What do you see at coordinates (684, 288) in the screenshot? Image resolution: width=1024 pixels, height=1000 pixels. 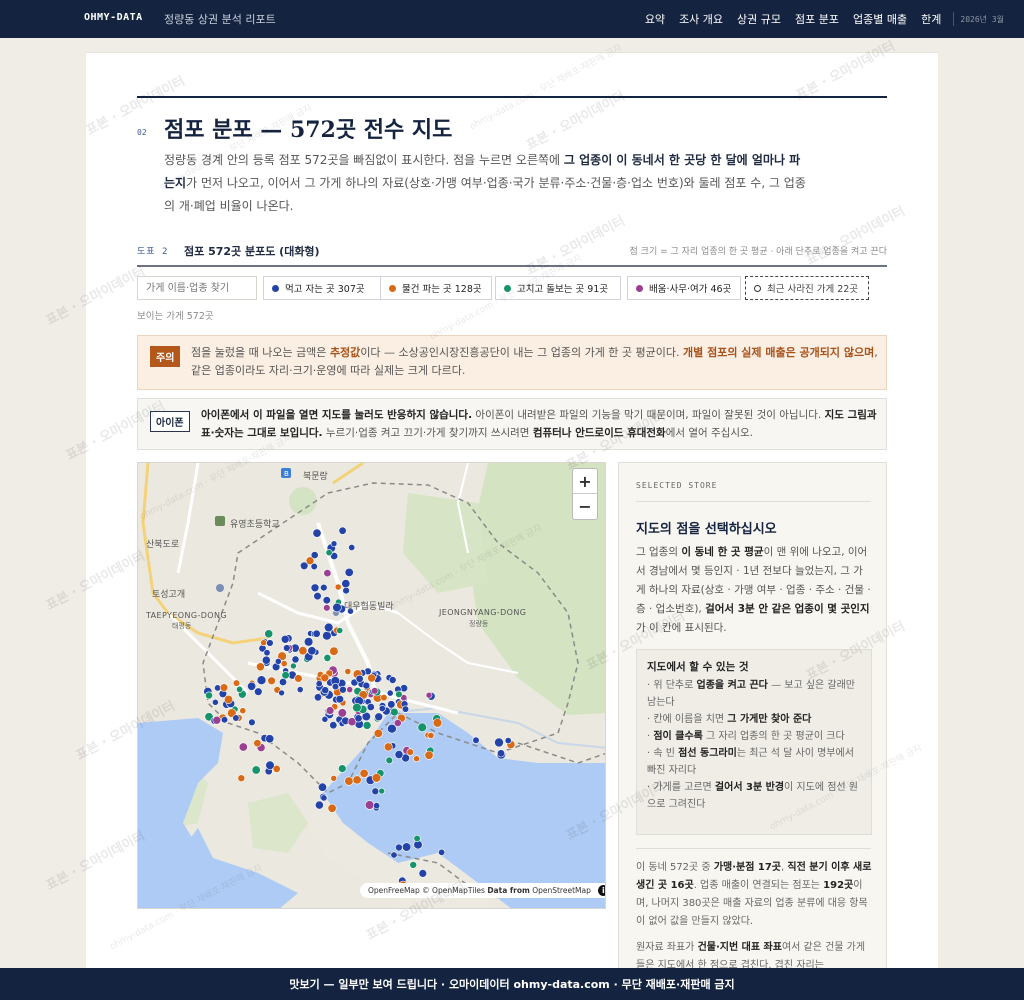 I see `filter-chip-education-office: 배움·사무·여가 46곳` at bounding box center [684, 288].